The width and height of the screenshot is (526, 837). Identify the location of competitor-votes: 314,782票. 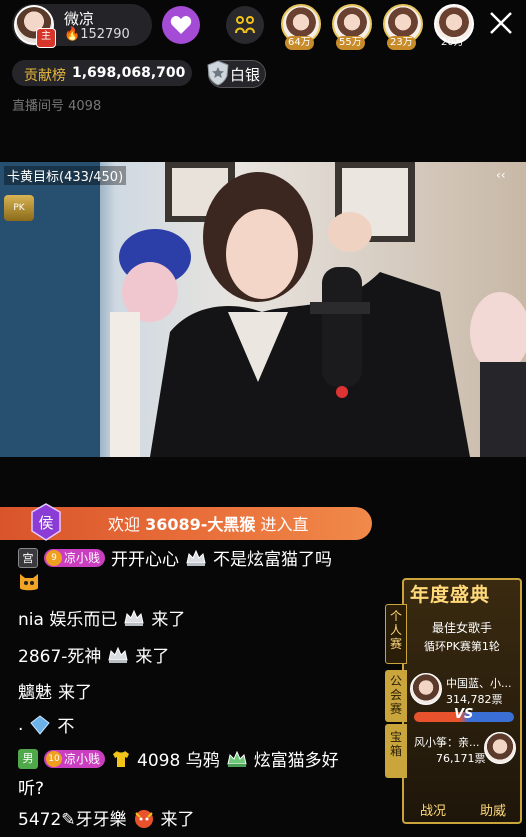
(474, 699).